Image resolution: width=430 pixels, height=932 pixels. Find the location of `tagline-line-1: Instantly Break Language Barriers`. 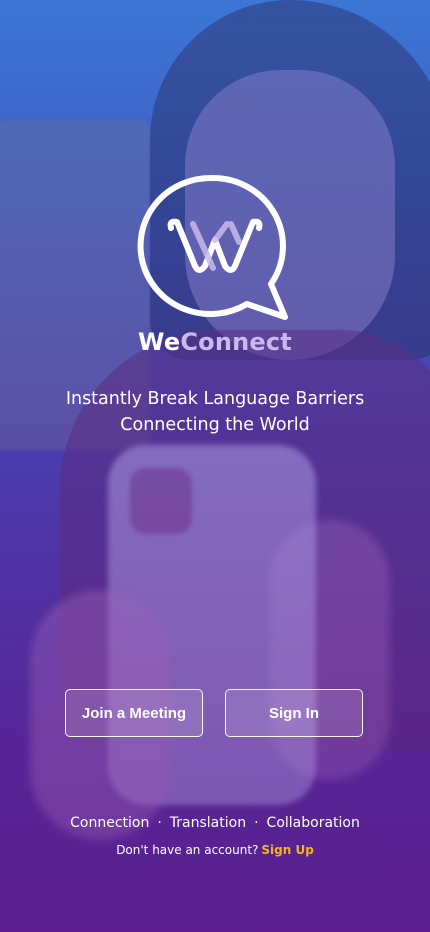

tagline-line-1: Instantly Break Language Barriers is located at coordinates (215, 399).